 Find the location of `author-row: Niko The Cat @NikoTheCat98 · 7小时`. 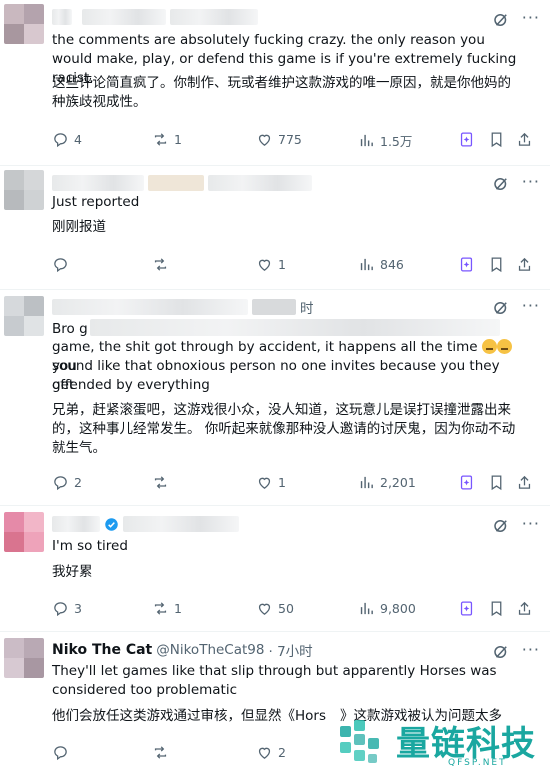

author-row: Niko The Cat @NikoTheCat98 · 7小时 is located at coordinates (182, 650).